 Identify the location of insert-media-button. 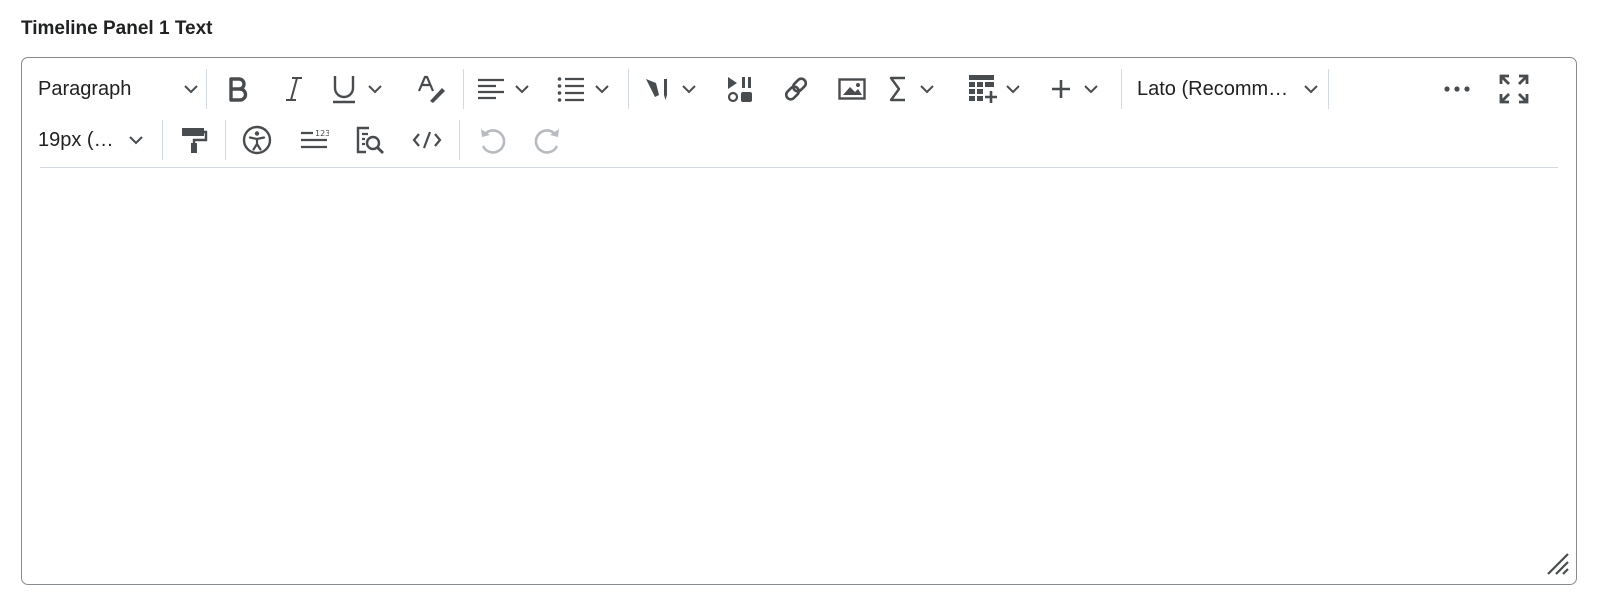
(740, 89).